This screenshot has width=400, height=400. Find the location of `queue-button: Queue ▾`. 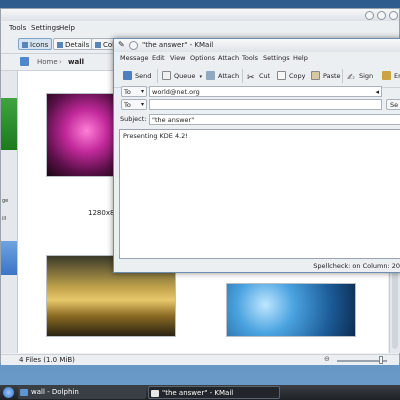

queue-button: Queue ▾ is located at coordinates (182, 76).